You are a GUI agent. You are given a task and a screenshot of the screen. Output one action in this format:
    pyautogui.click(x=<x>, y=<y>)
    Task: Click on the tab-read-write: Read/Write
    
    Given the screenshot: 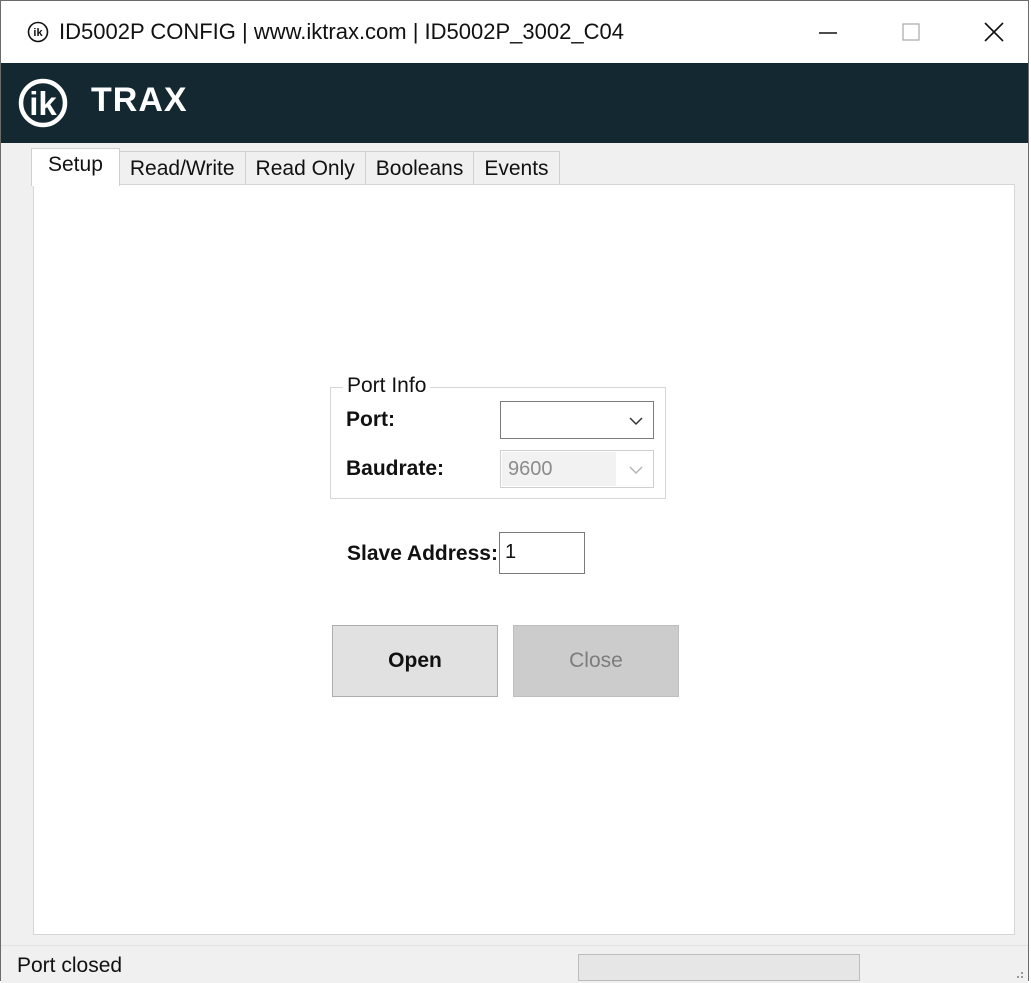 What is the action you would take?
    pyautogui.click(x=182, y=168)
    